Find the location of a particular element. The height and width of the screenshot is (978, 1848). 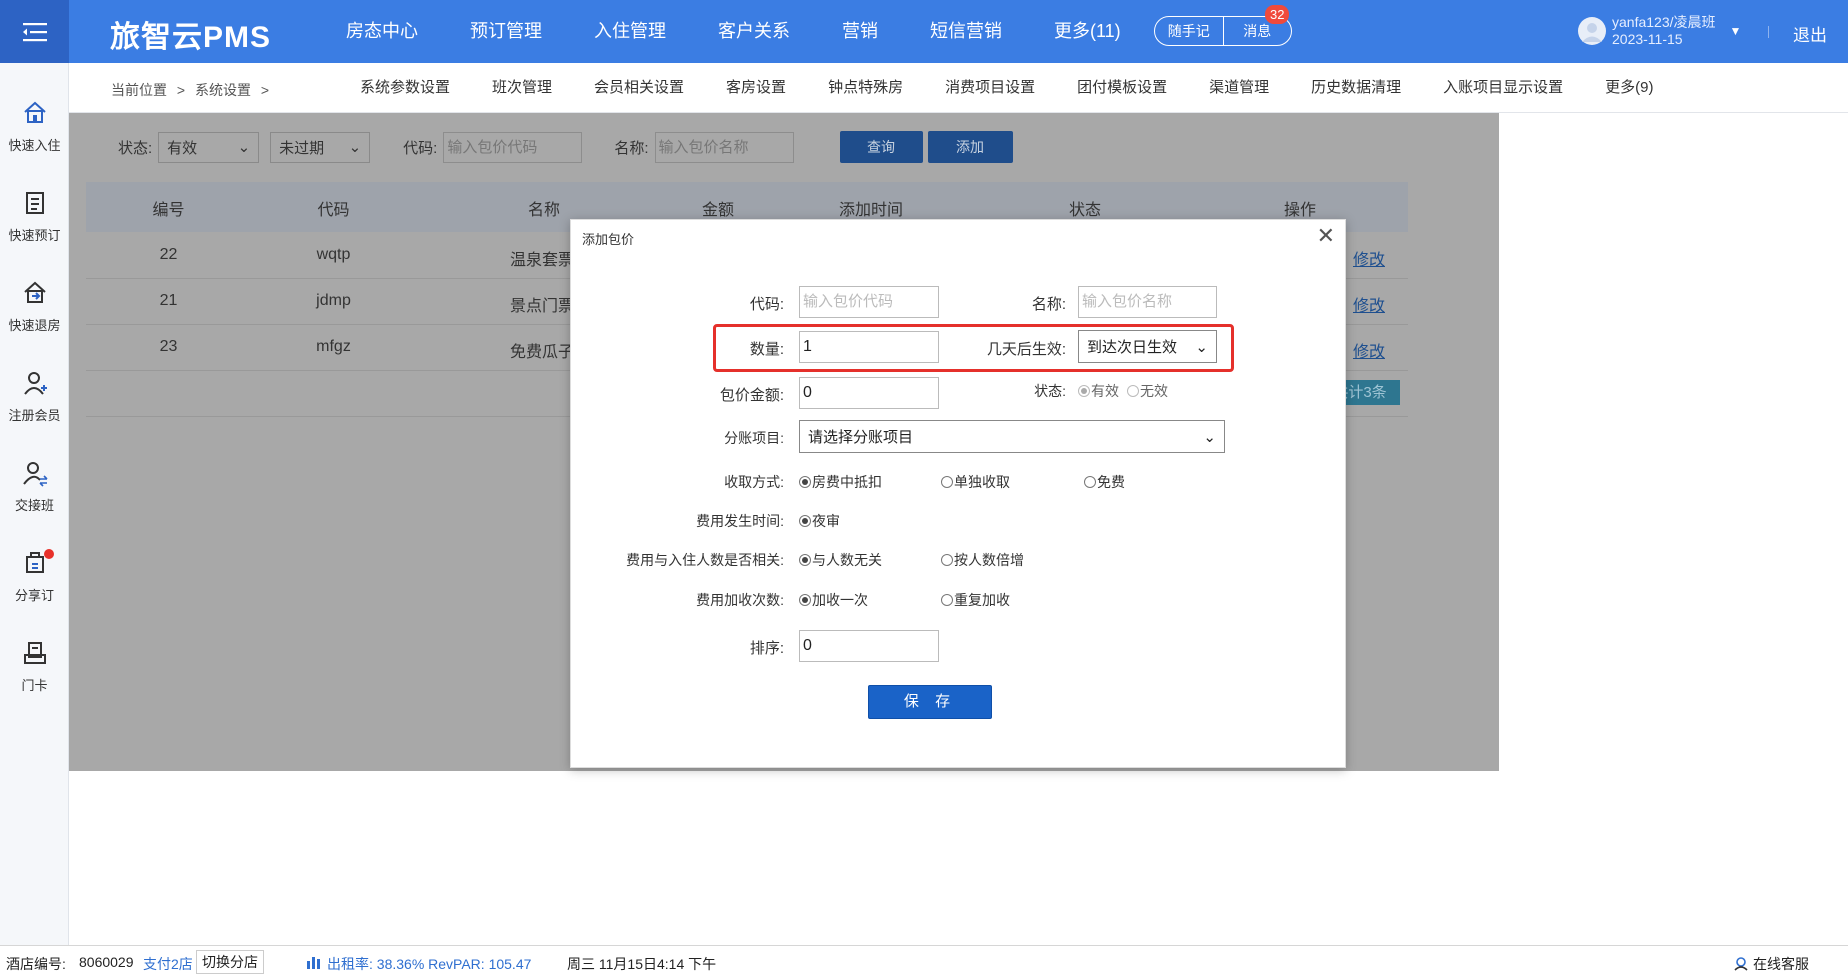

sidebar-item-shift: 交接班 is located at coordinates (34, 486).